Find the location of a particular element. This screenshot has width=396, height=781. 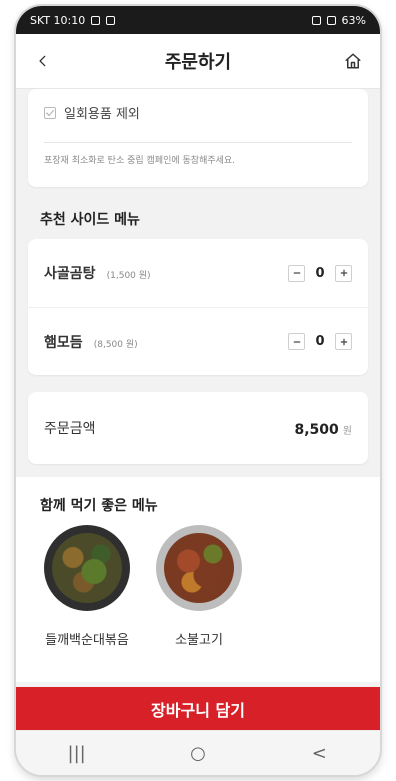

message-icon is located at coordinates (96, 20).